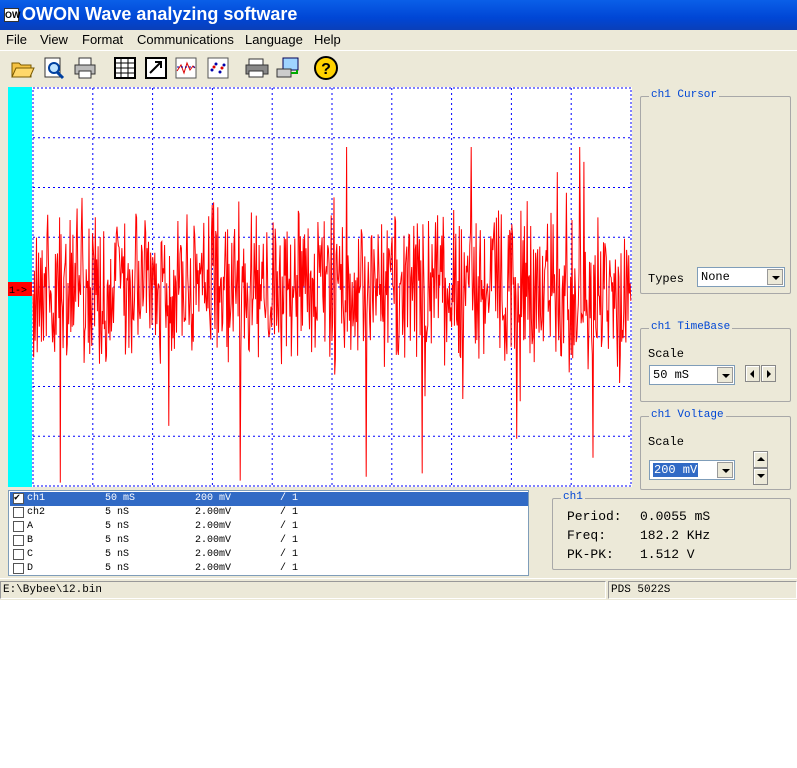 This screenshot has height=768, width=797. I want to click on timebase-right-arrow-icon, so click(768, 373).